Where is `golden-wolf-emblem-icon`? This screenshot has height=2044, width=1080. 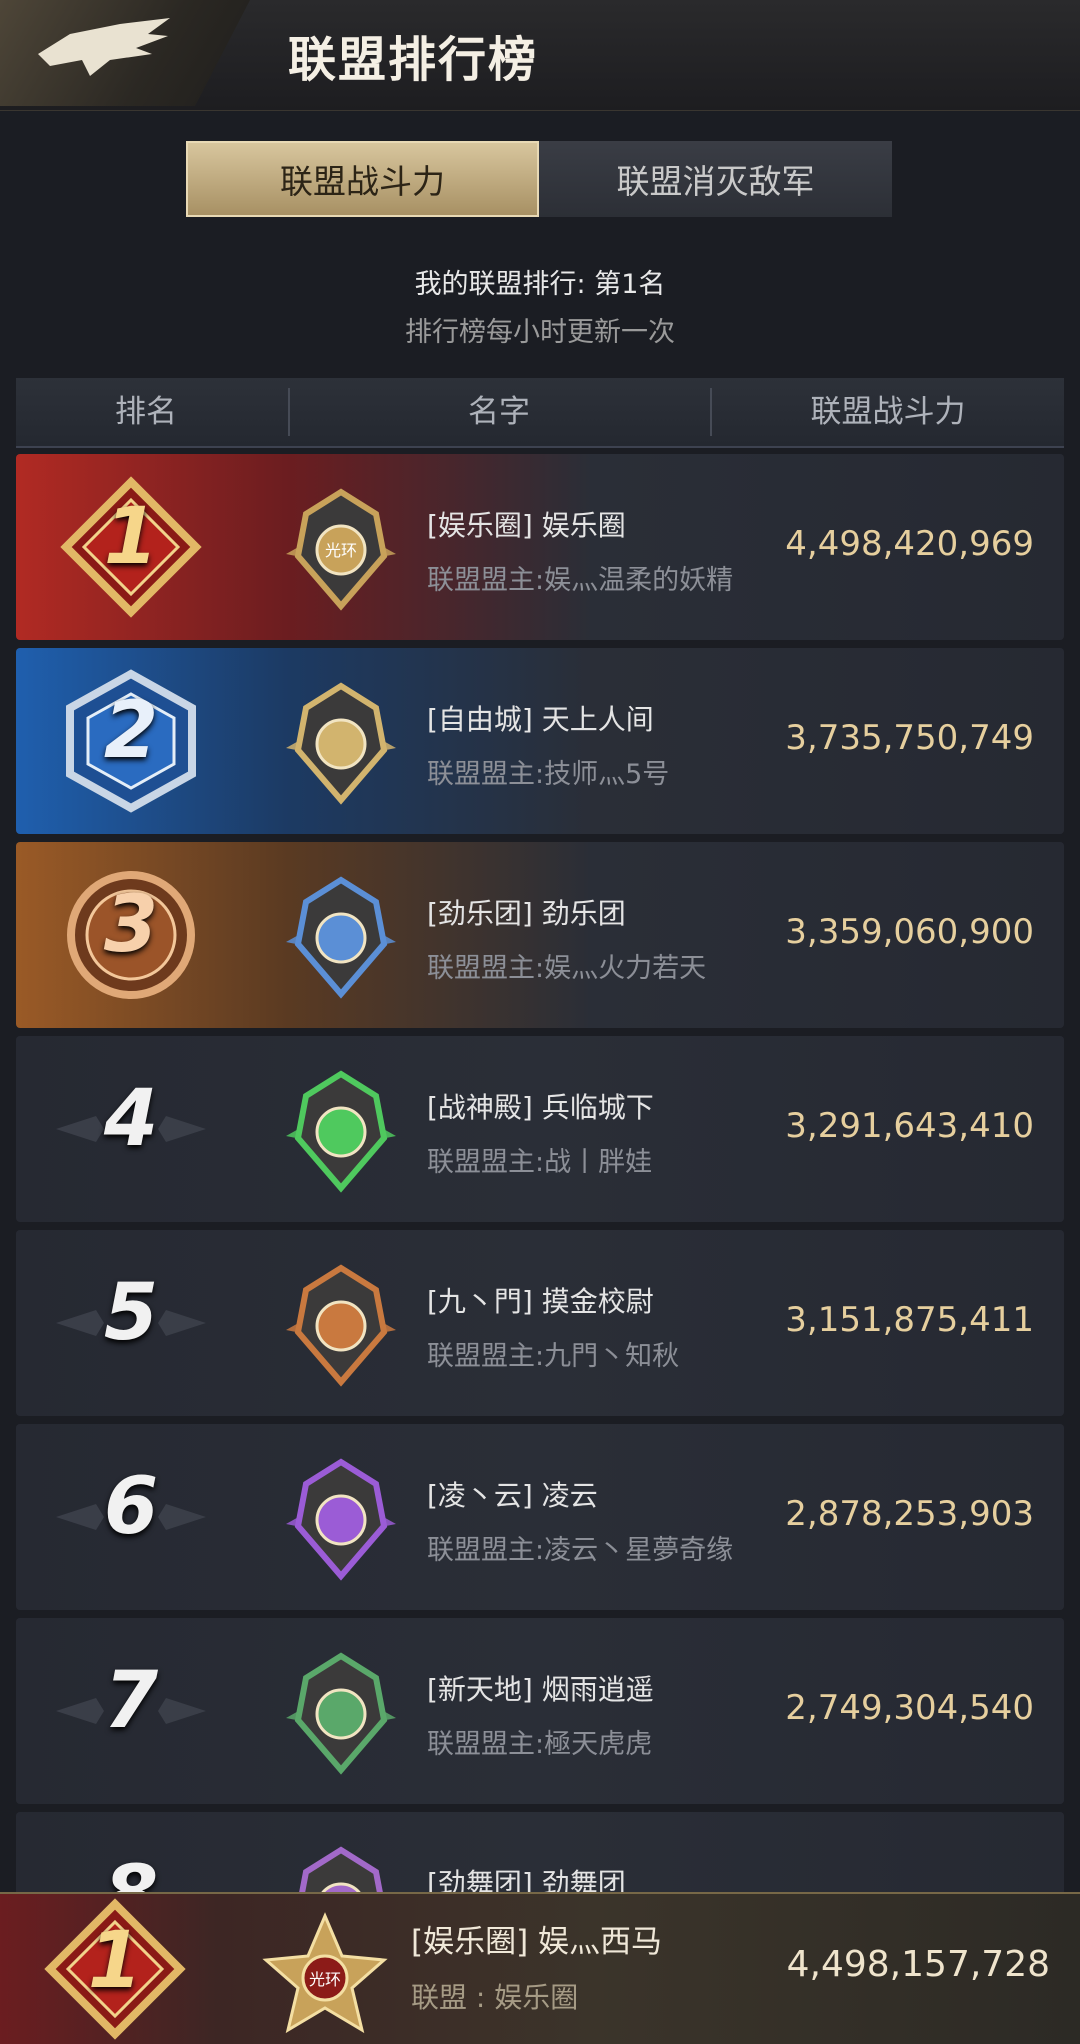
golden-wolf-emblem-icon is located at coordinates (341, 743).